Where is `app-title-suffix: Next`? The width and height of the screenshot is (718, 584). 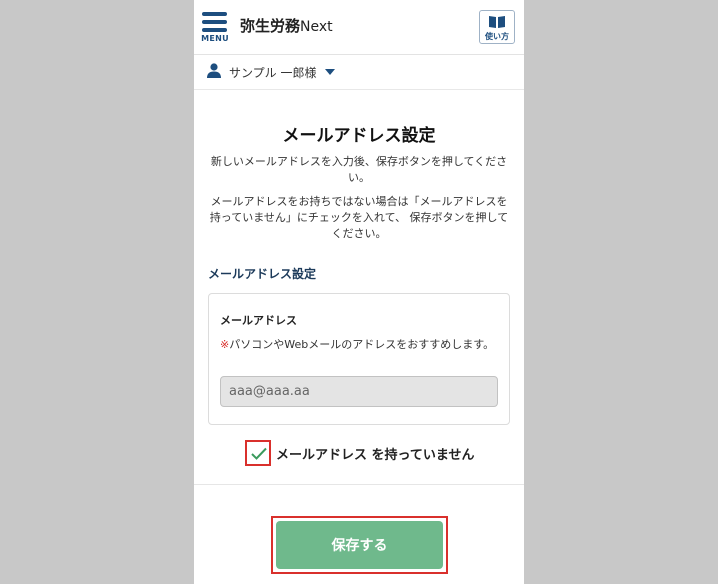
app-title-suffix: Next is located at coordinates (316, 27).